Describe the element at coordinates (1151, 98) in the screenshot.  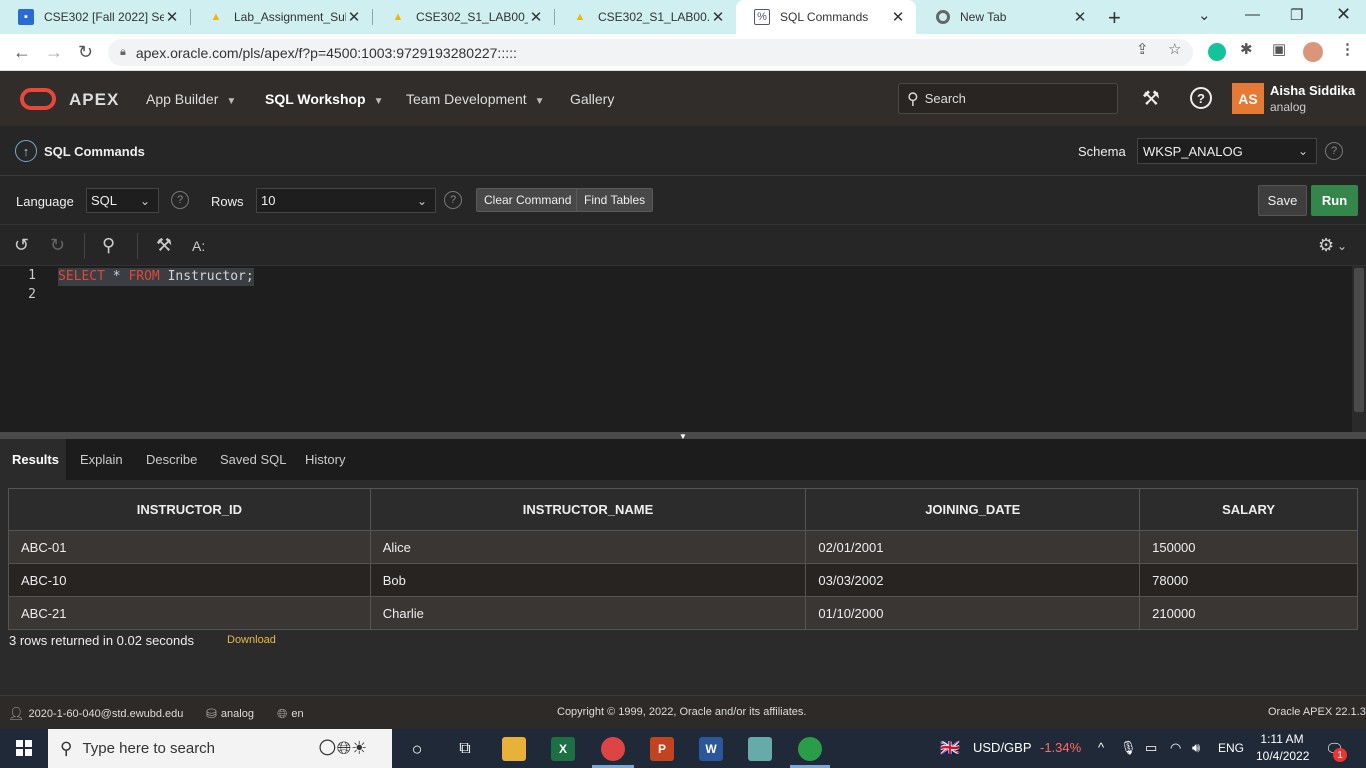
I see `administration-icon: ⚒` at that location.